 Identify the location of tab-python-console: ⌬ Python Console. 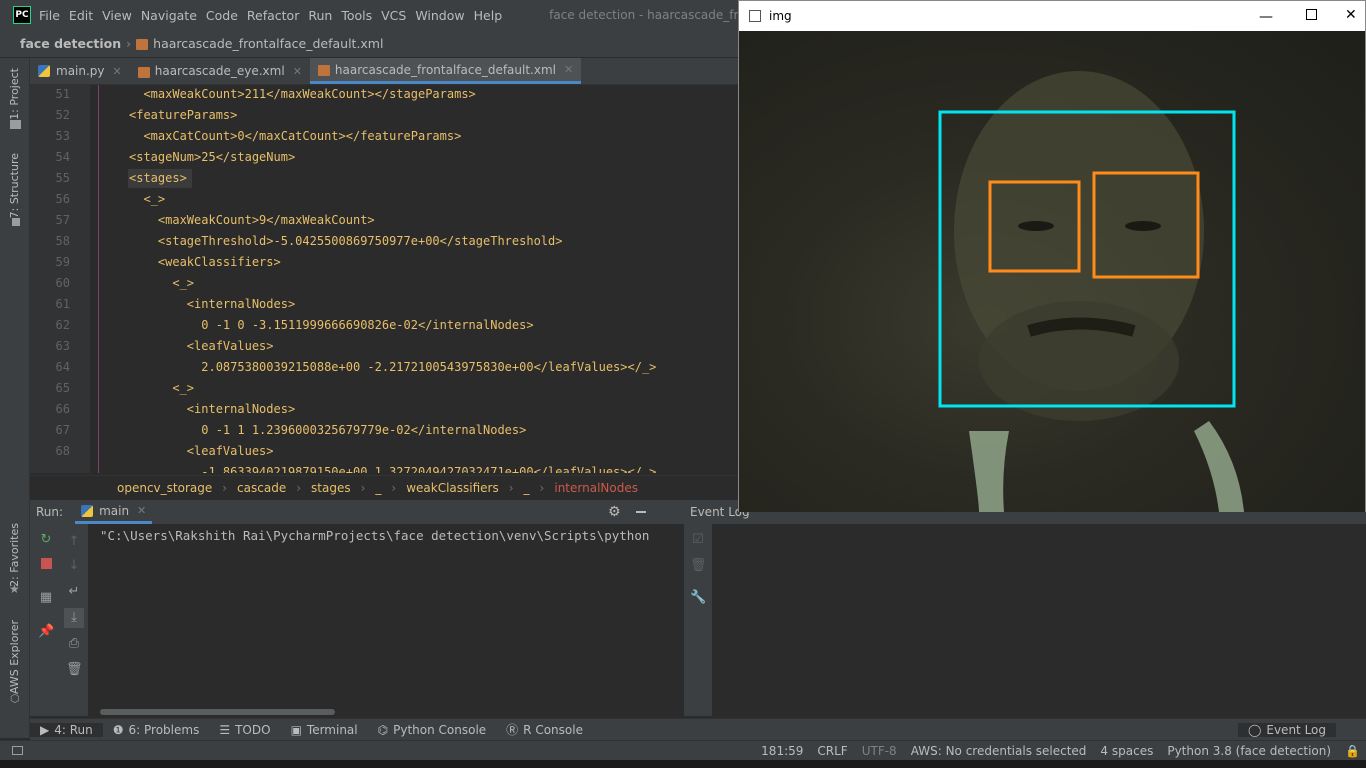
(432, 730).